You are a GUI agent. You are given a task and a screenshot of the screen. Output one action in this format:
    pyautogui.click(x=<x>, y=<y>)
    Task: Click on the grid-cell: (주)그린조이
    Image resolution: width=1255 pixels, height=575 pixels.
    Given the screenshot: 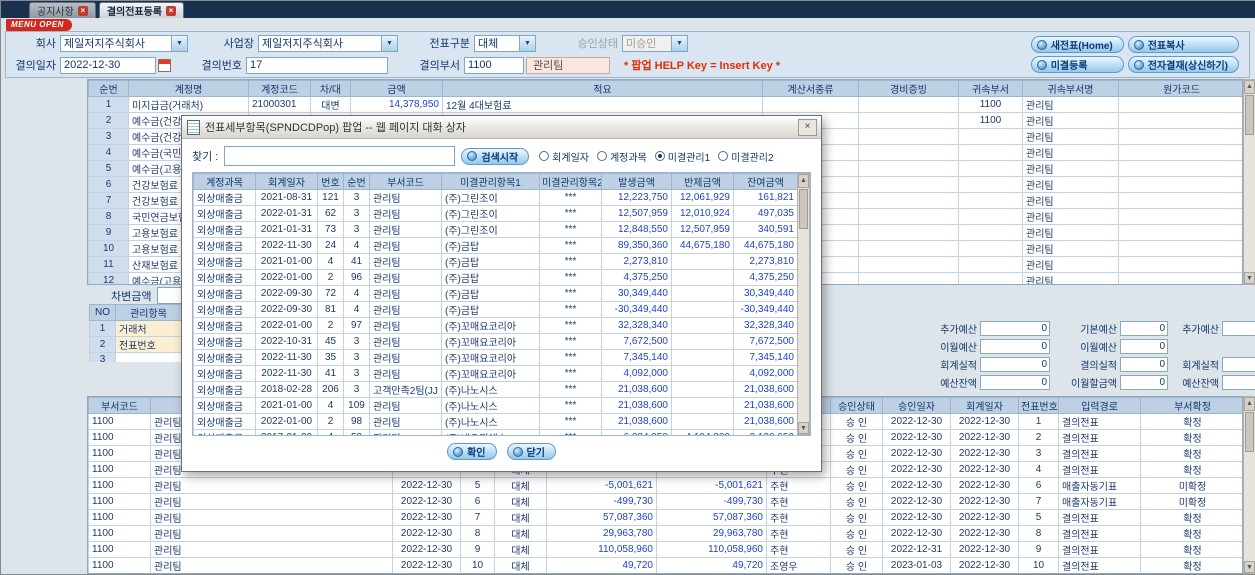 What is the action you would take?
    pyautogui.click(x=490, y=197)
    